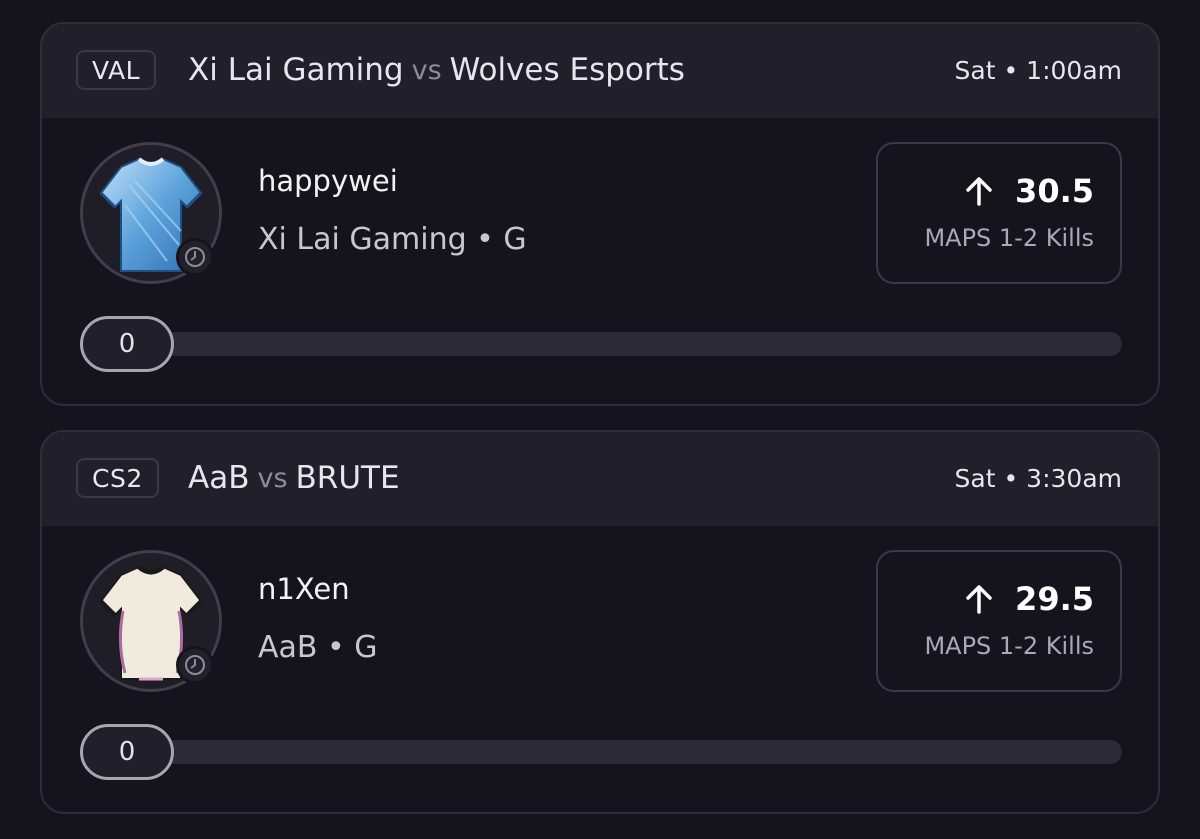  I want to click on projection-box: 29.5 MAPS 1-2 Kills, so click(999, 621).